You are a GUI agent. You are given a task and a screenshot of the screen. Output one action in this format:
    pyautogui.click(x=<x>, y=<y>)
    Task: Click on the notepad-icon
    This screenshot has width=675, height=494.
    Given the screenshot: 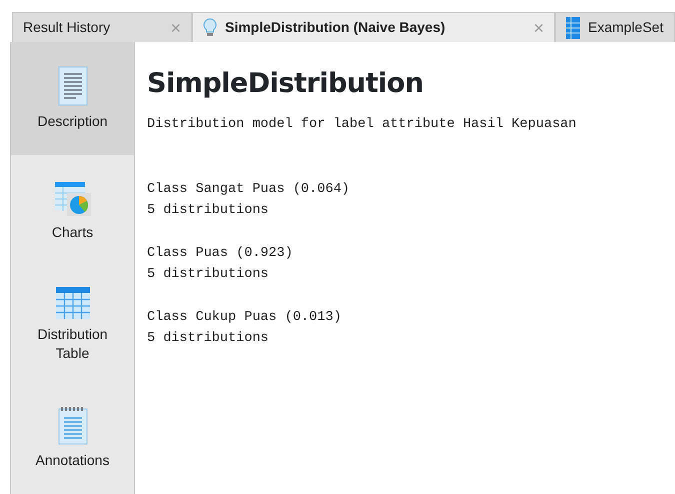 What is the action you would take?
    pyautogui.click(x=73, y=425)
    